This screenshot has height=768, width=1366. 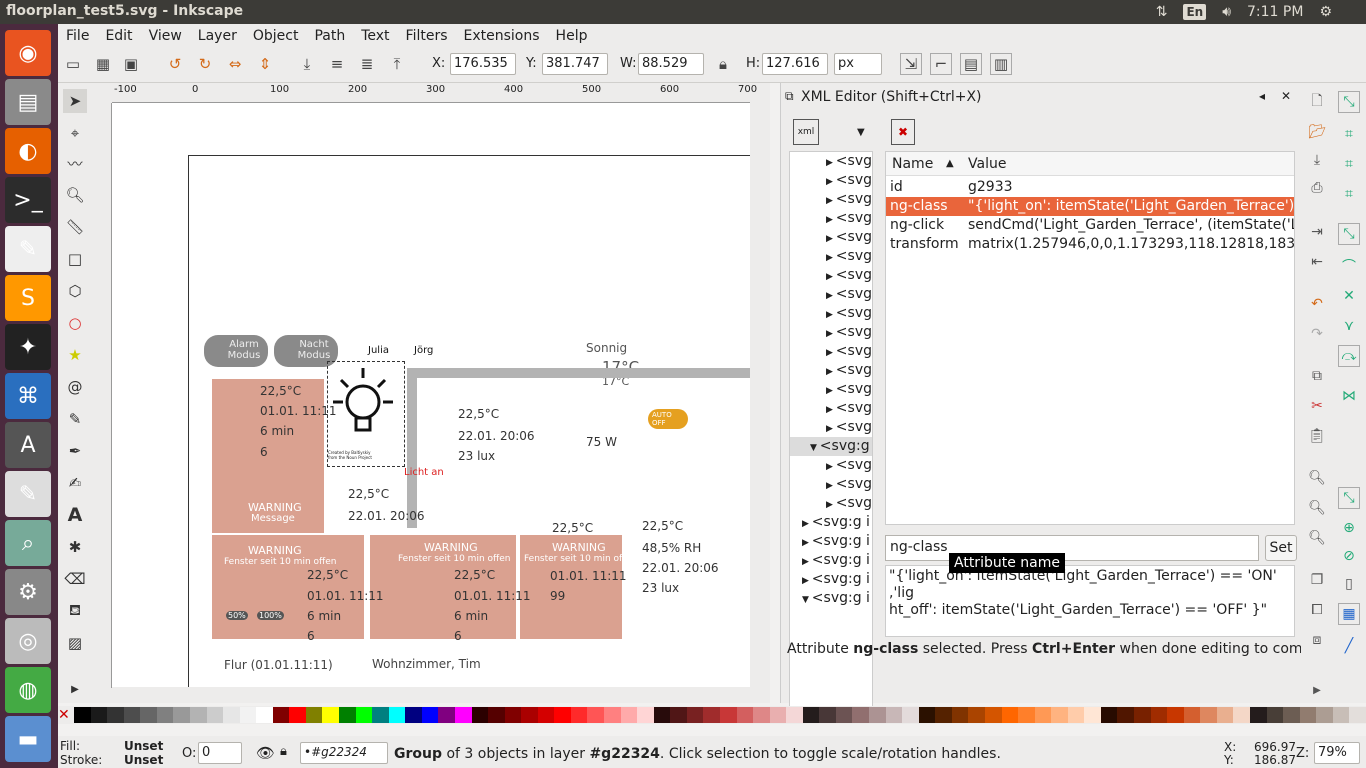 I want to click on unlink-clone-icon: ⧈, so click(x=1317, y=640).